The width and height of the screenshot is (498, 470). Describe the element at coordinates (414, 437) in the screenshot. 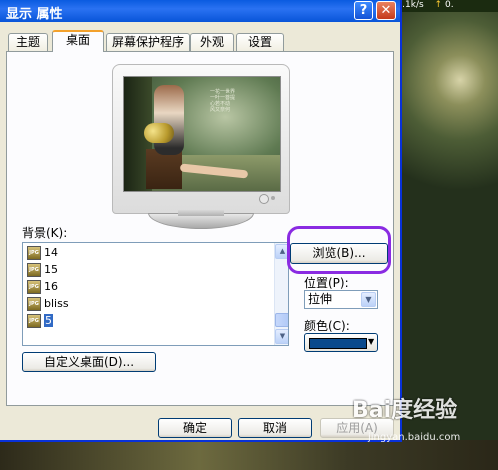

I see `watermark-url: jingyan.baidu.com` at that location.